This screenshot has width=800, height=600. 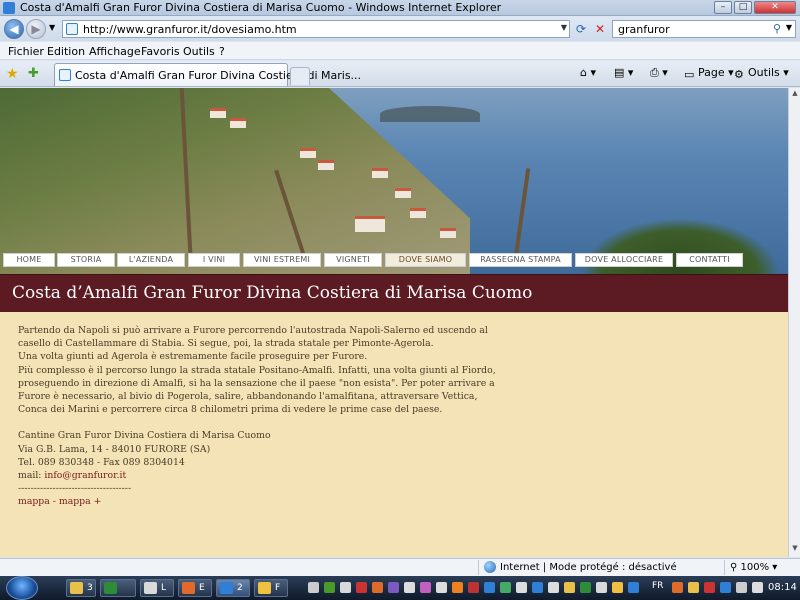 I want to click on home-icon: ⌂ ▾, so click(x=588, y=72).